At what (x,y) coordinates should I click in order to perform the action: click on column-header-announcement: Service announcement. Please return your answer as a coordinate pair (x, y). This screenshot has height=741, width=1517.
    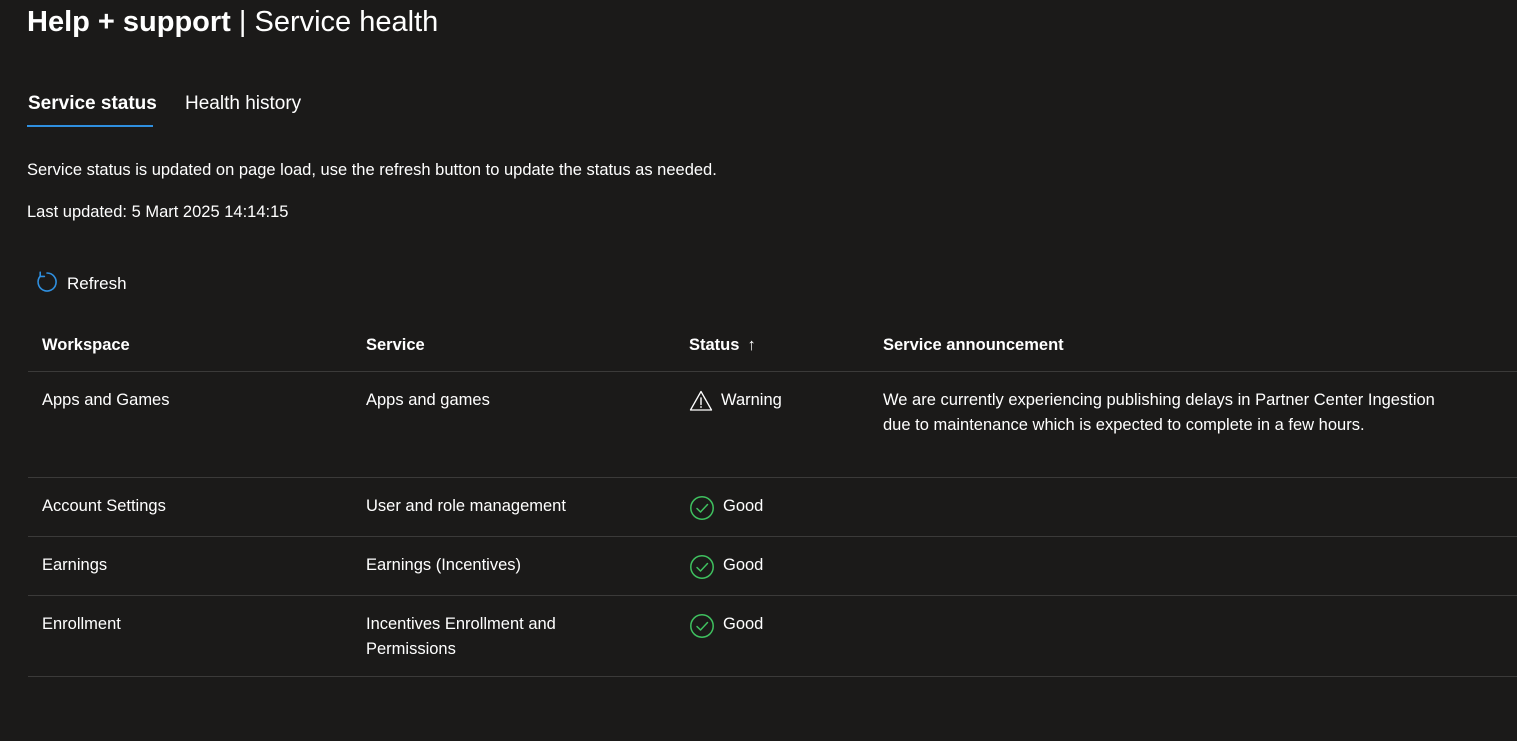
    Looking at the image, I should click on (1163, 345).